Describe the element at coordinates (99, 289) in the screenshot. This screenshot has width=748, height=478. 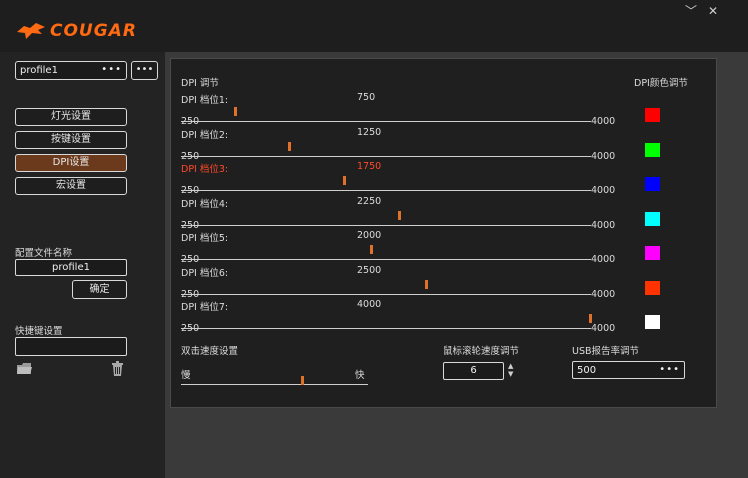
I see `confirm-button: 确定` at that location.